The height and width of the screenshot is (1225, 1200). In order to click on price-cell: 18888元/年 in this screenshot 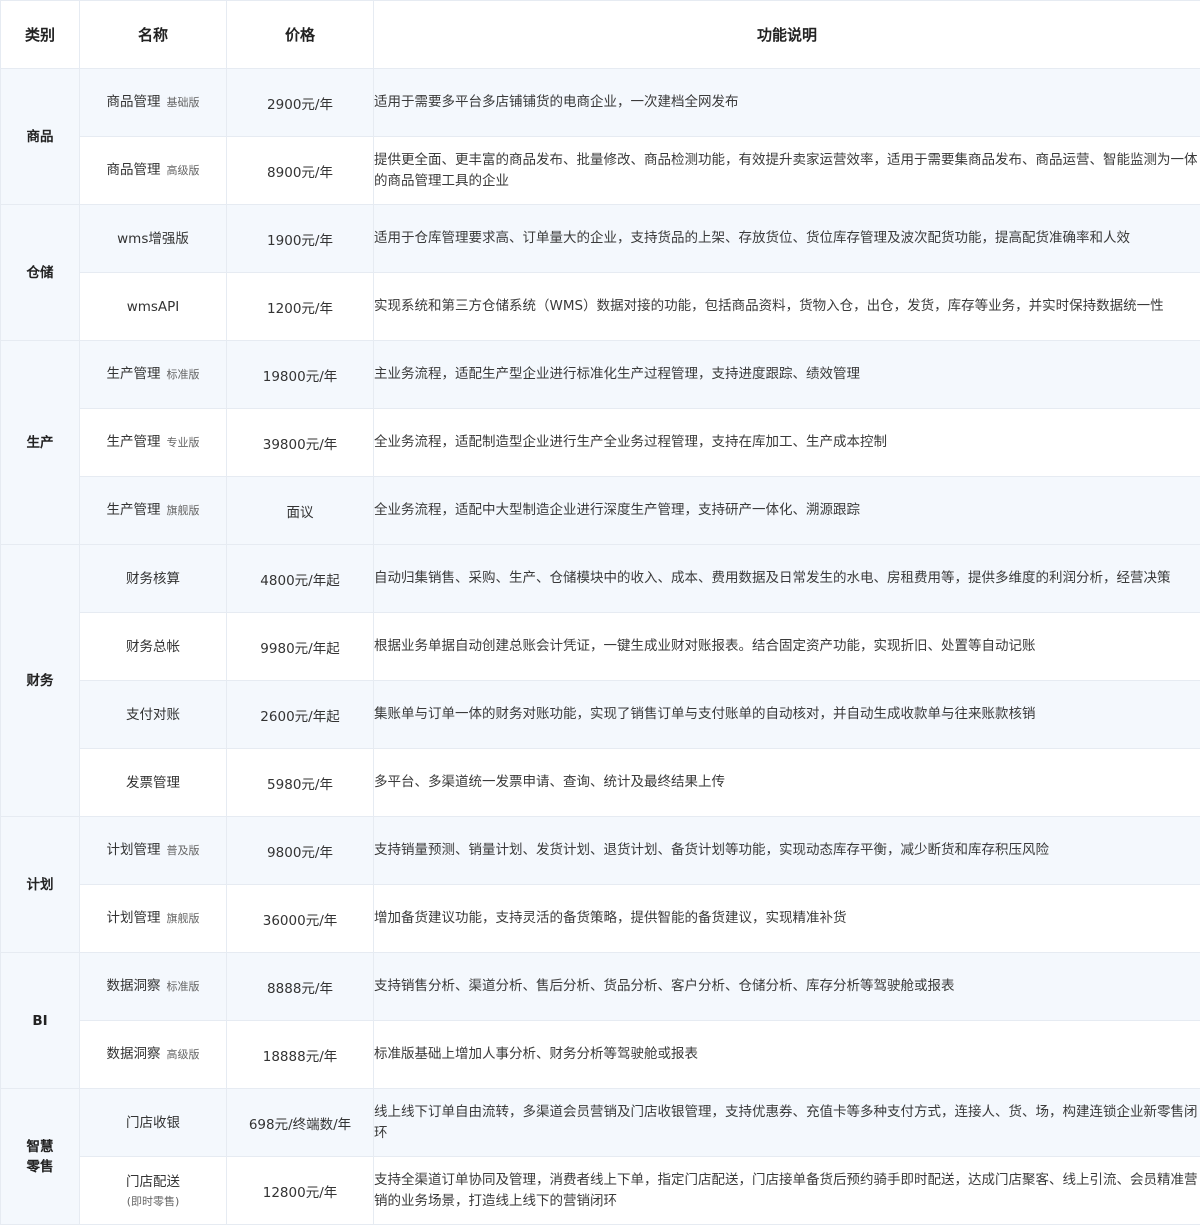, I will do `click(300, 1055)`.